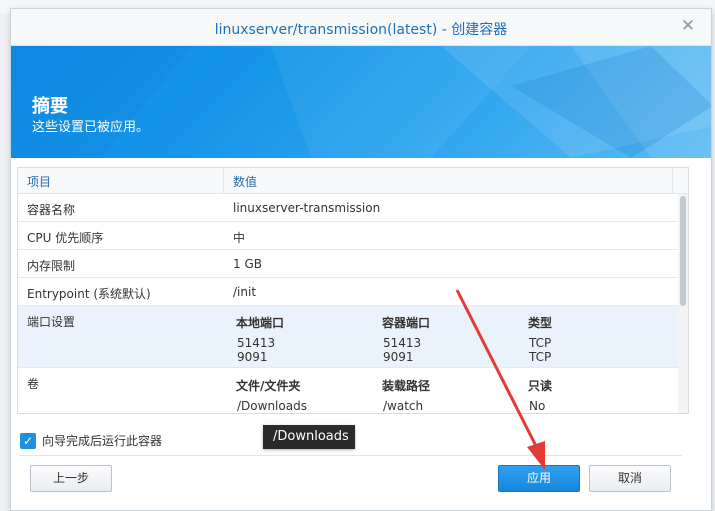 The image size is (715, 511). What do you see at coordinates (398, 357) in the screenshot?
I see `port-container: 9091` at bounding box center [398, 357].